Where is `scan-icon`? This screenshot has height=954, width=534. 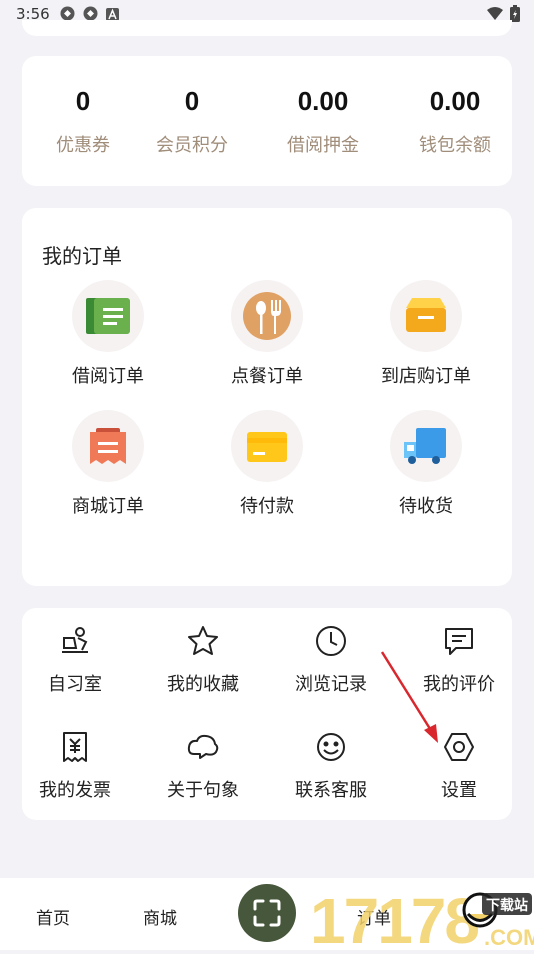 scan-icon is located at coordinates (267, 913).